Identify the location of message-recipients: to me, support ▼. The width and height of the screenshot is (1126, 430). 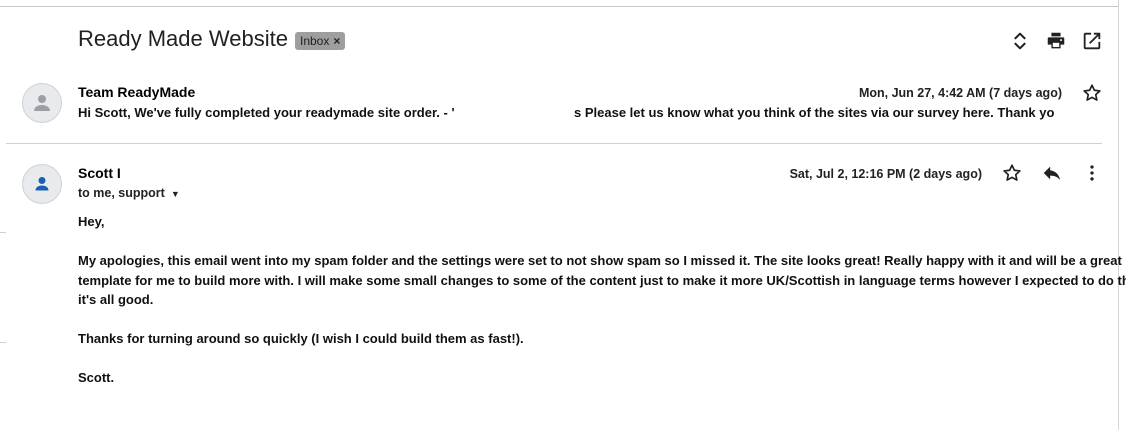
(129, 193).